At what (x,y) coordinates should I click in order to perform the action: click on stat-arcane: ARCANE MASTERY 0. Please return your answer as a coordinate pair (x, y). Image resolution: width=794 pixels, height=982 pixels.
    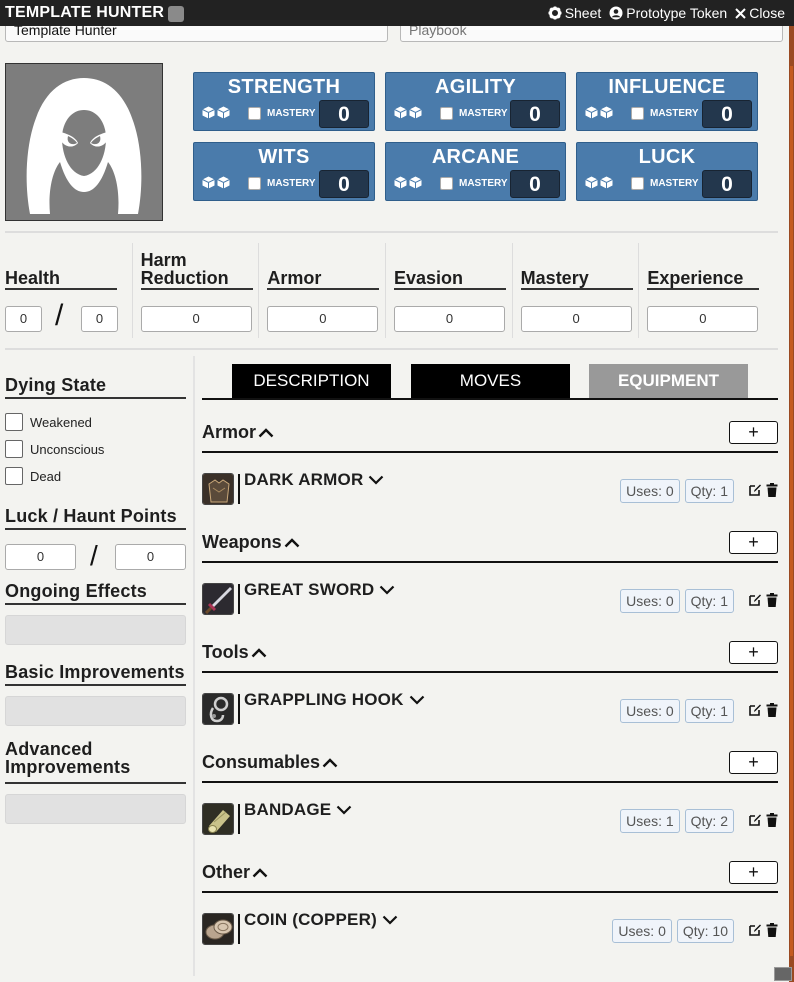
    Looking at the image, I should click on (475, 171).